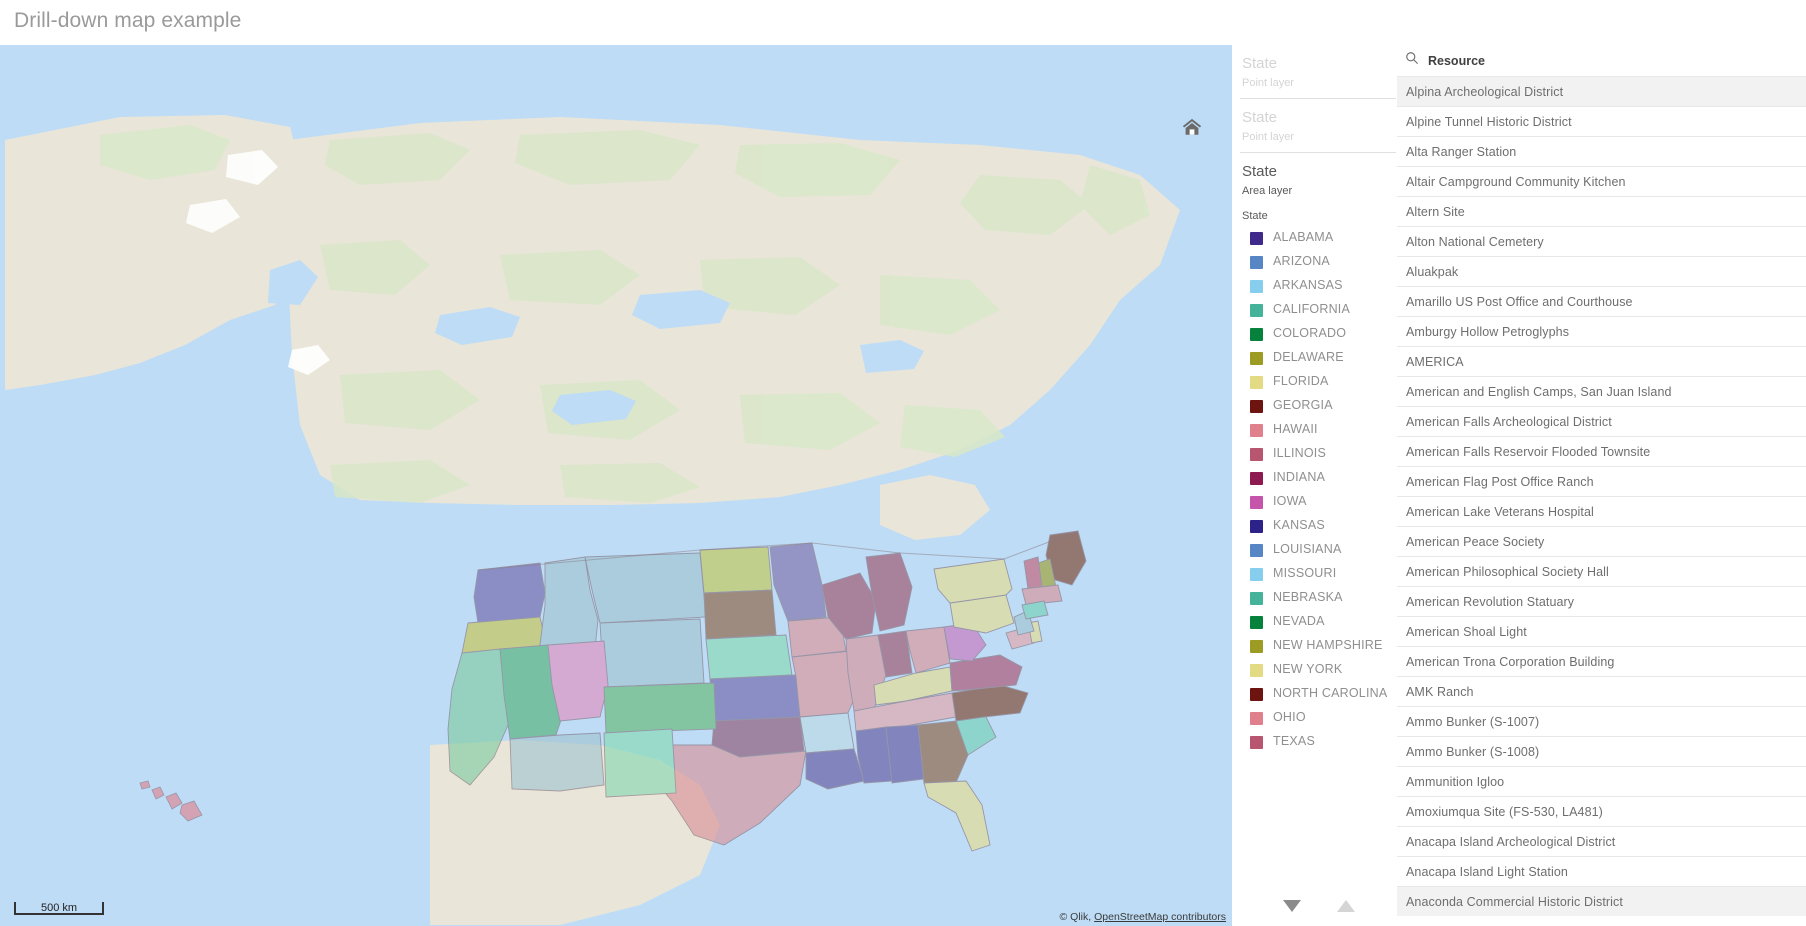 This screenshot has width=1806, height=926. What do you see at coordinates (1601, 871) in the screenshot?
I see `resource-list-item: Anacapa Island Light Station` at bounding box center [1601, 871].